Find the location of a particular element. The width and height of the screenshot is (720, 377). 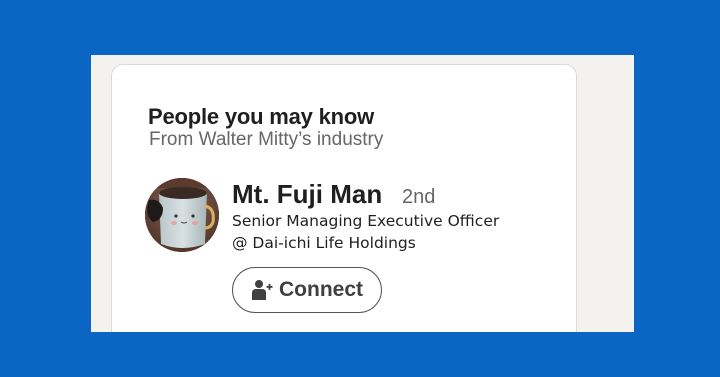

add-person-icon is located at coordinates (262, 290).